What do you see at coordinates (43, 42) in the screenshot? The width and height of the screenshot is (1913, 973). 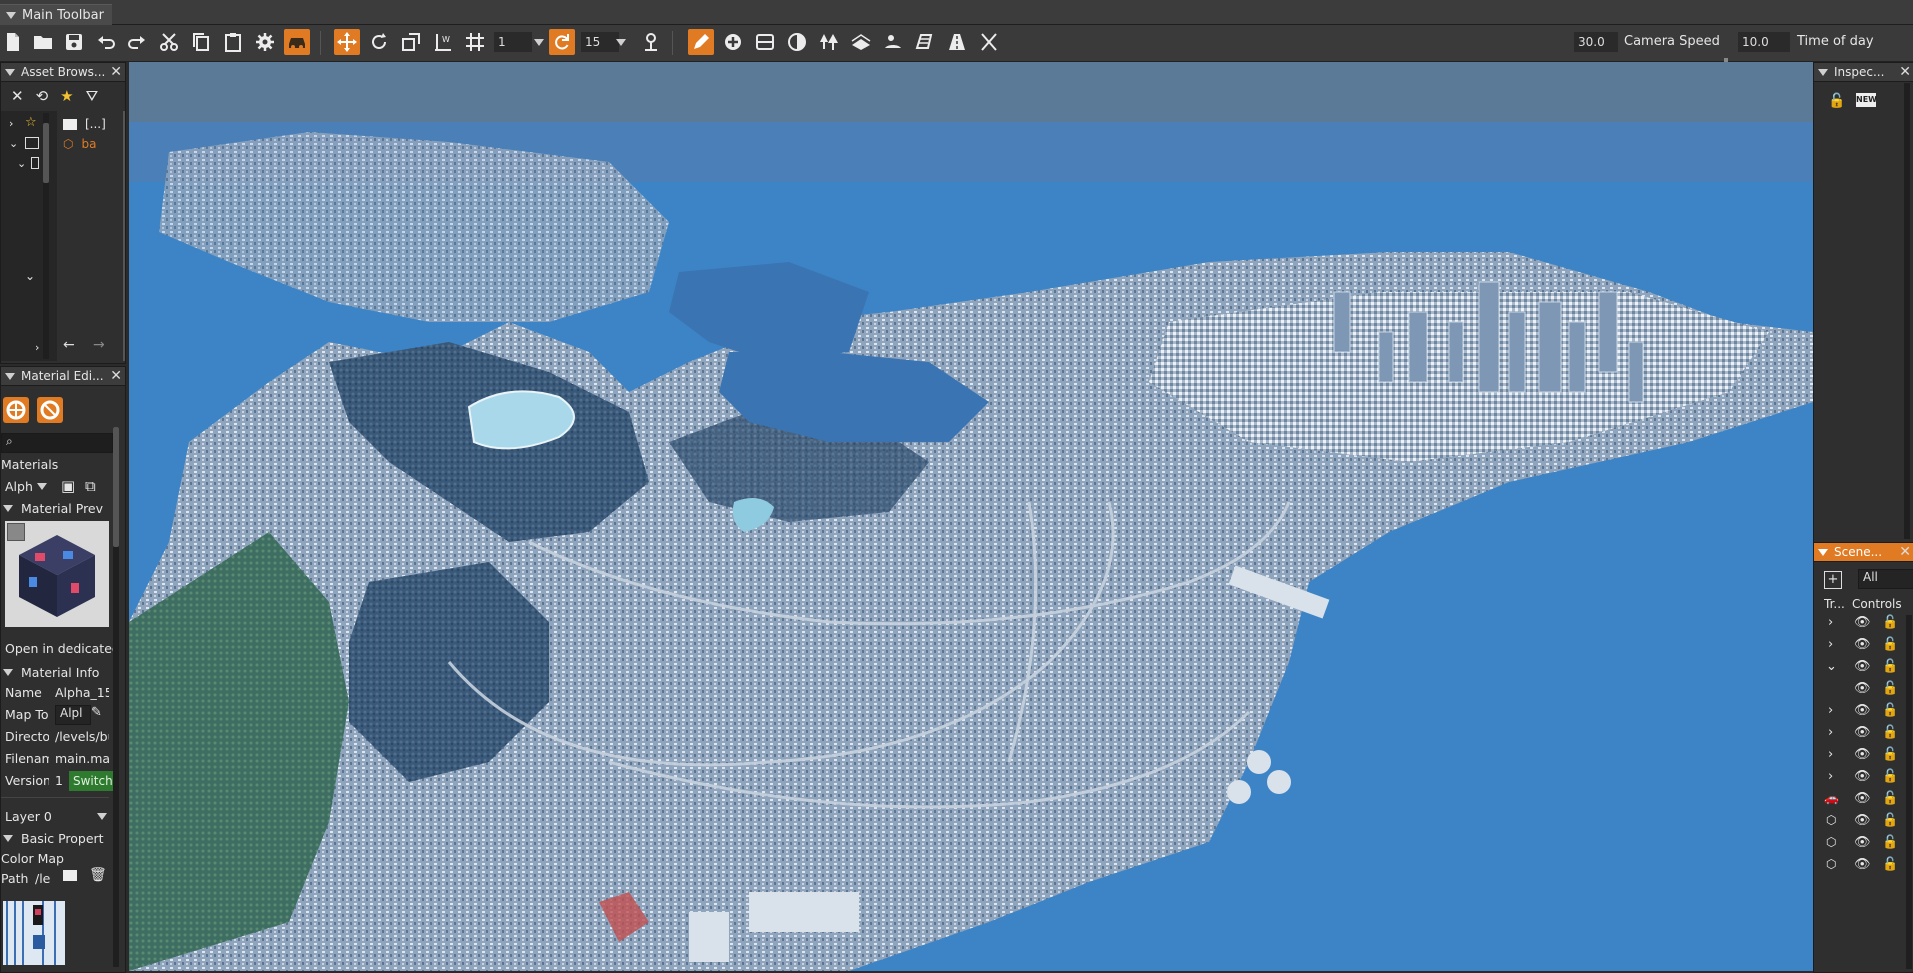 I see `open-folder-icon` at bounding box center [43, 42].